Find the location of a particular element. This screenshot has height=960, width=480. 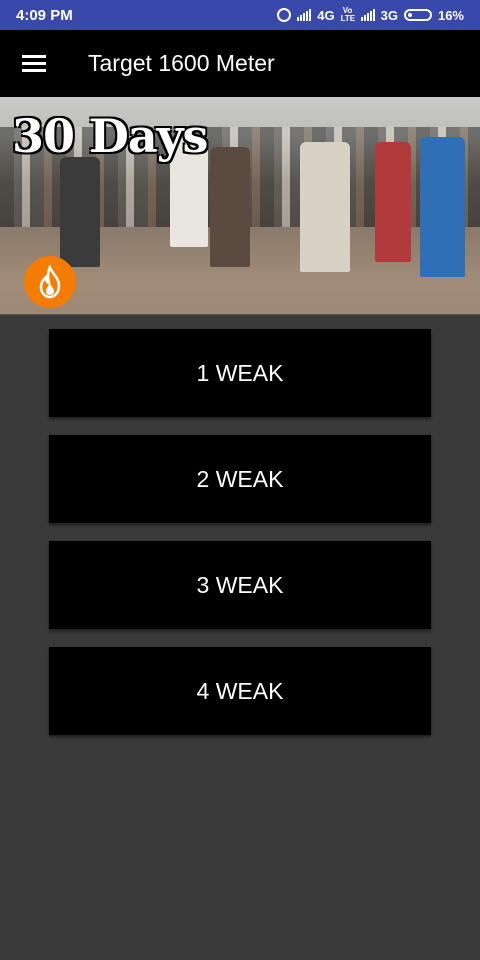

battery-icon is located at coordinates (417, 15).